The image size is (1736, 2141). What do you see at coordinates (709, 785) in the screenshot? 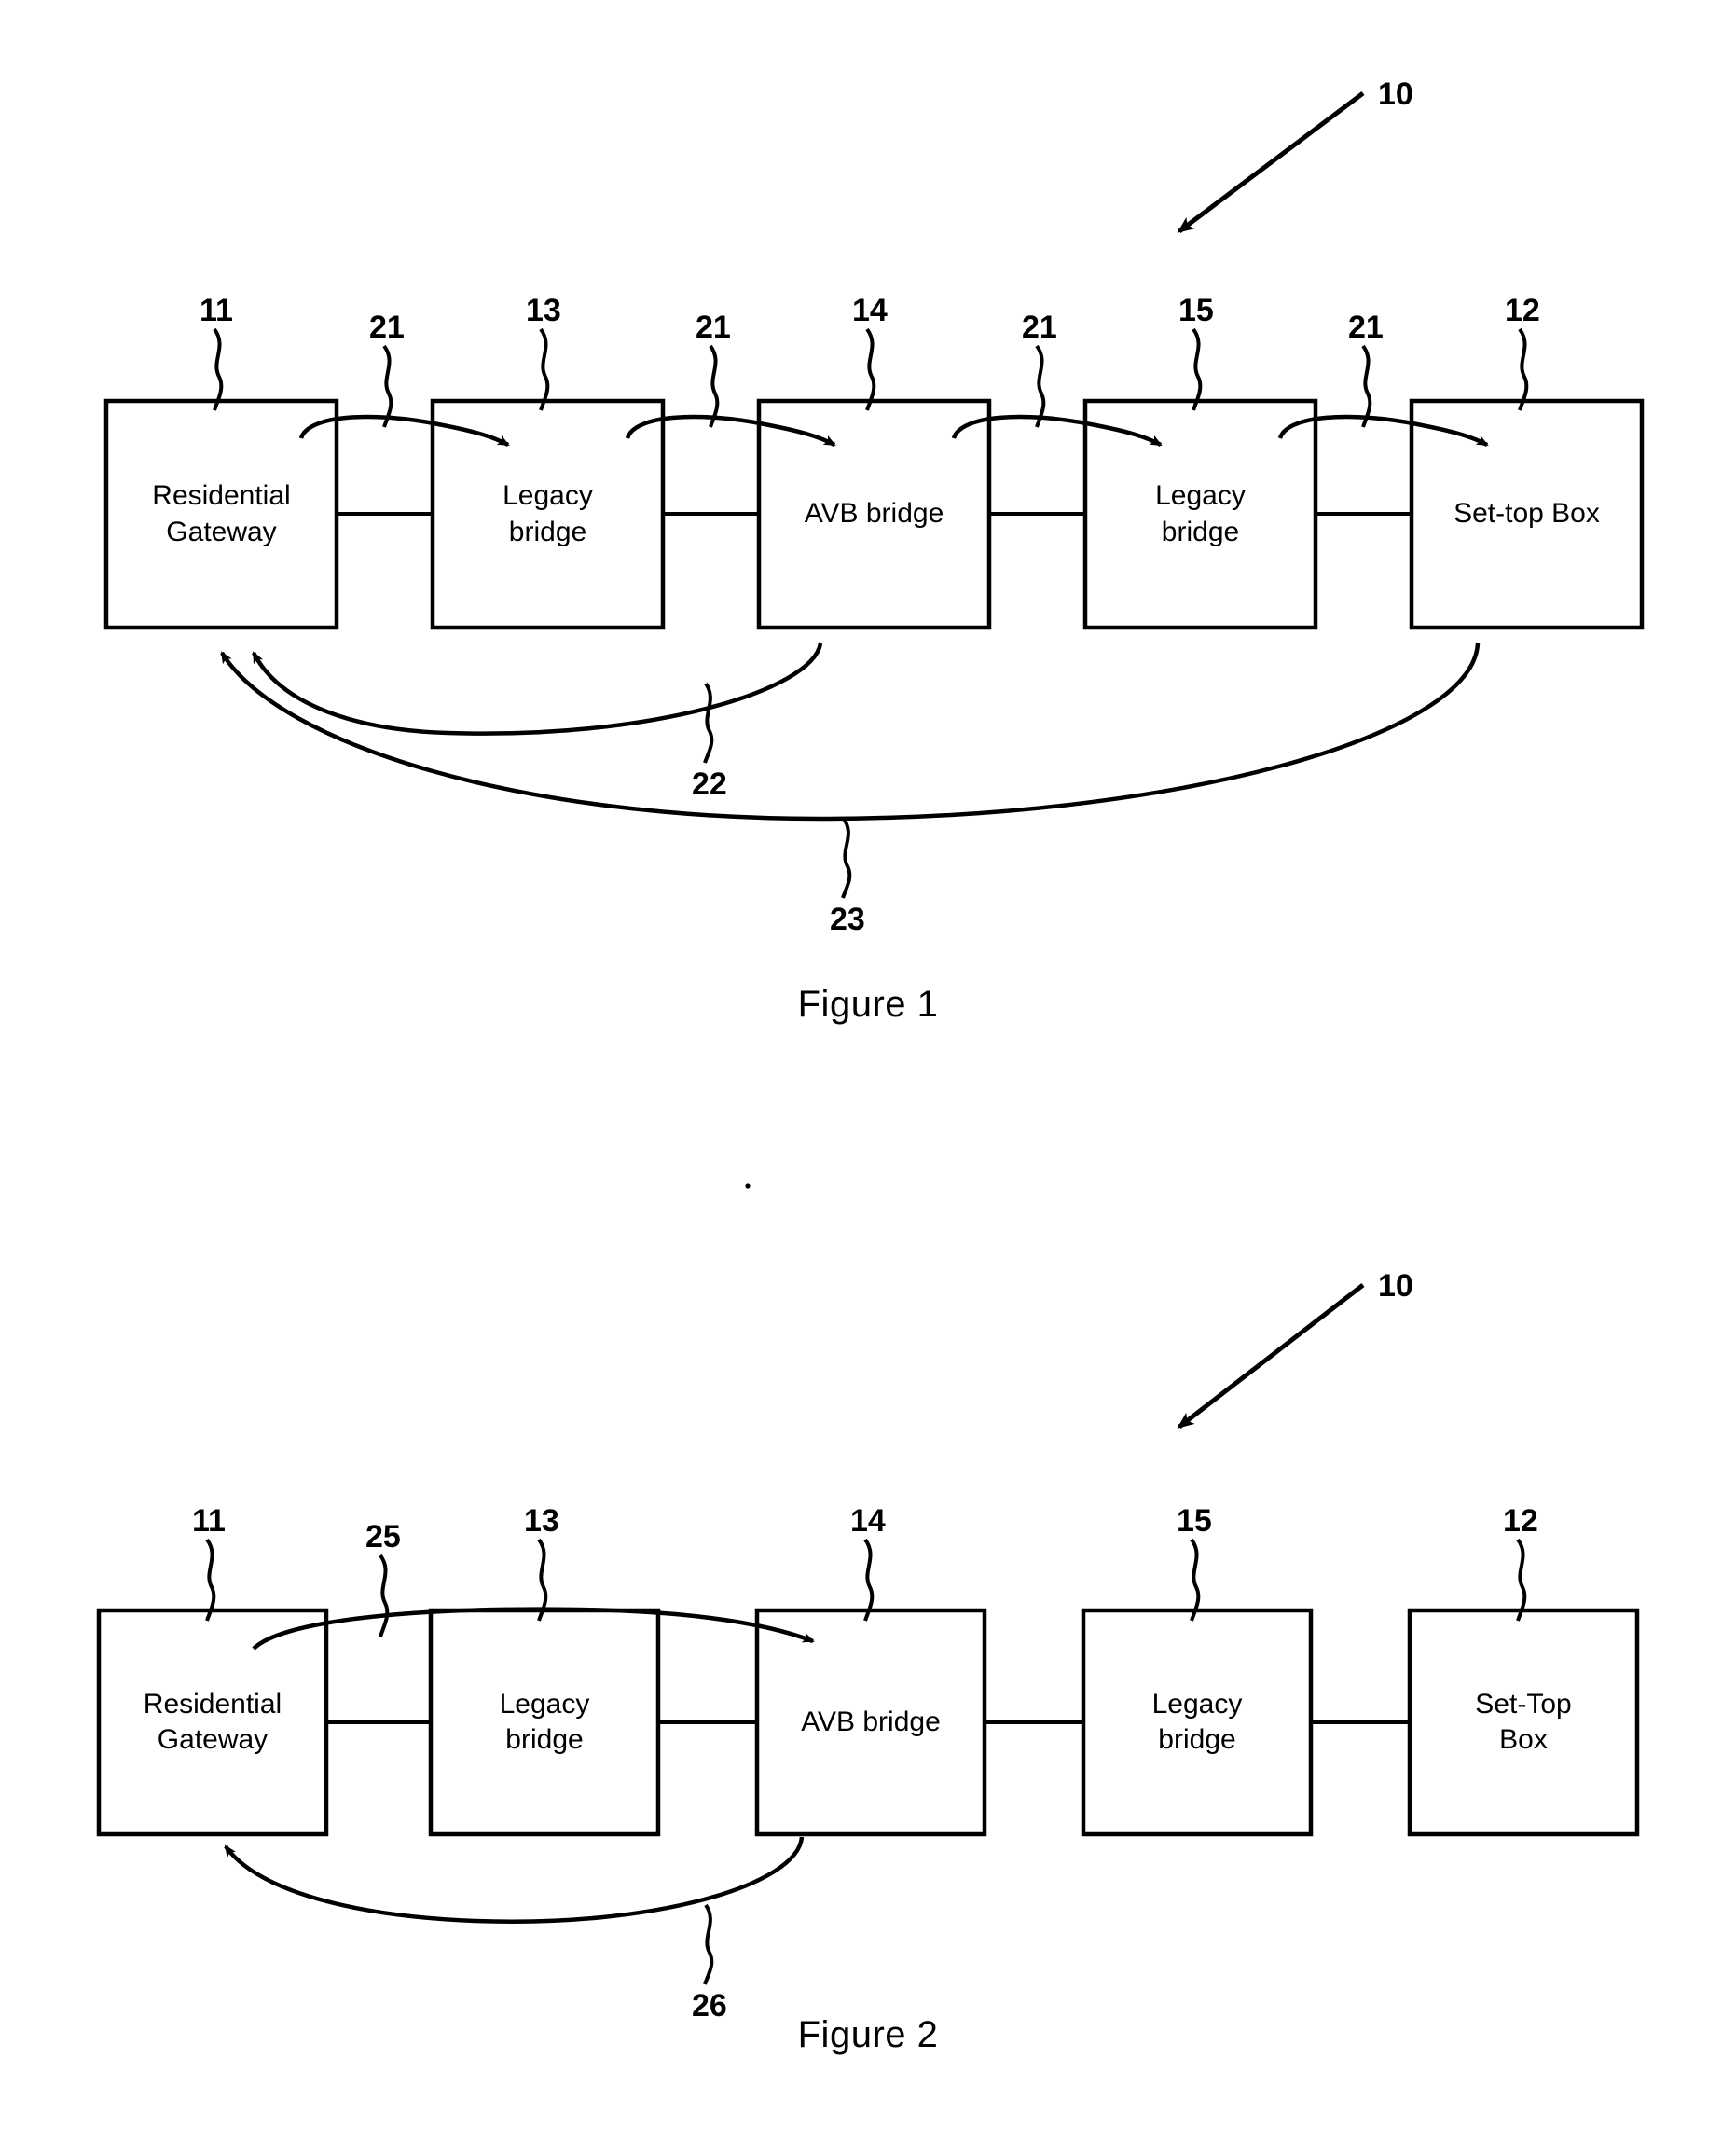
I see `ref-number-22-fig1: 22` at bounding box center [709, 785].